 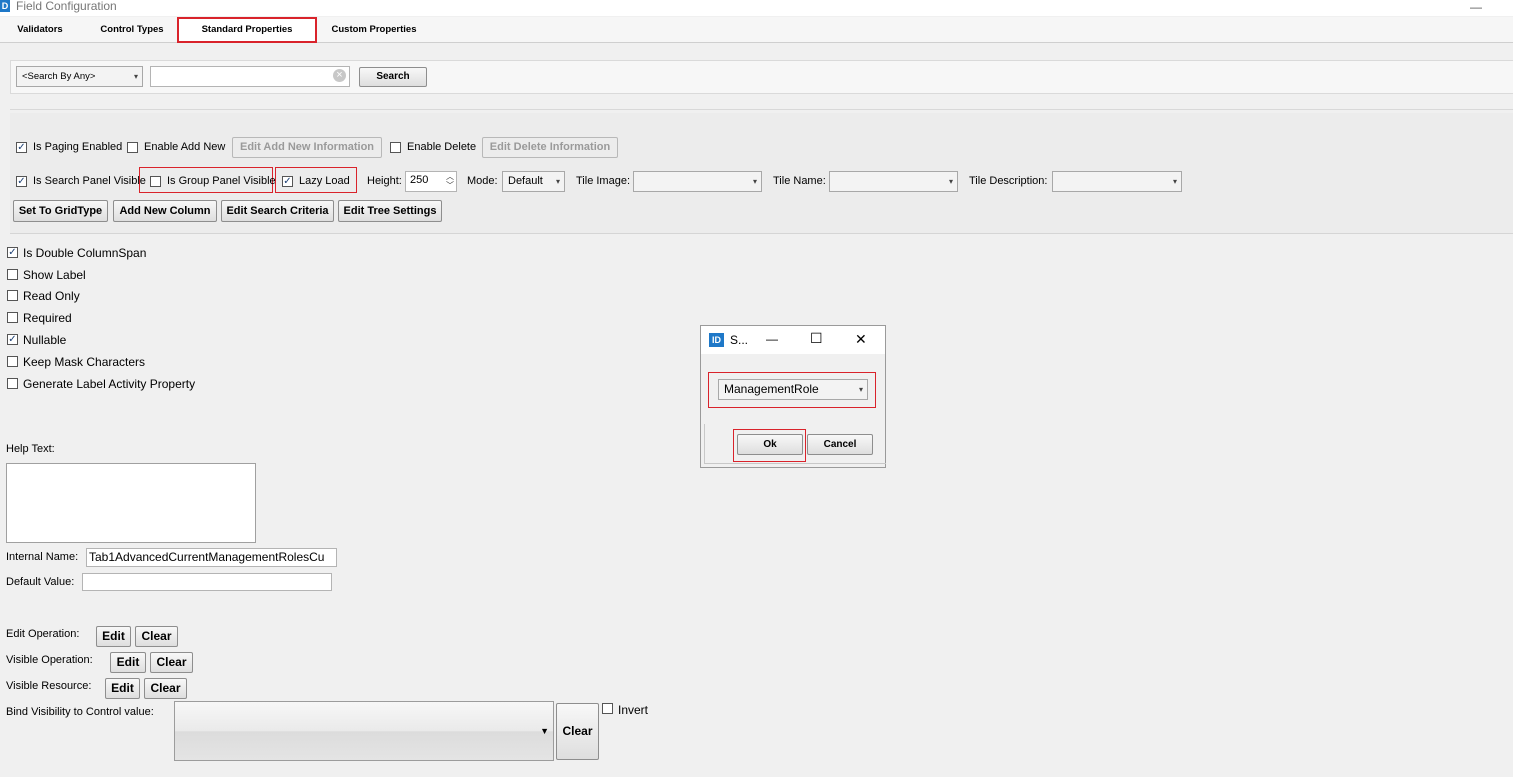 I want to click on enable-delete-checkbox, so click(x=395, y=147).